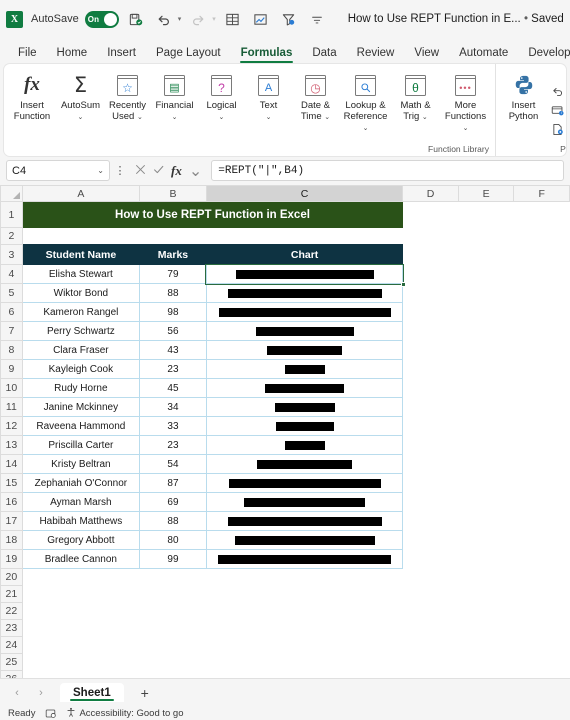 The image size is (570, 720). I want to click on marks-cell: 54, so click(173, 464).